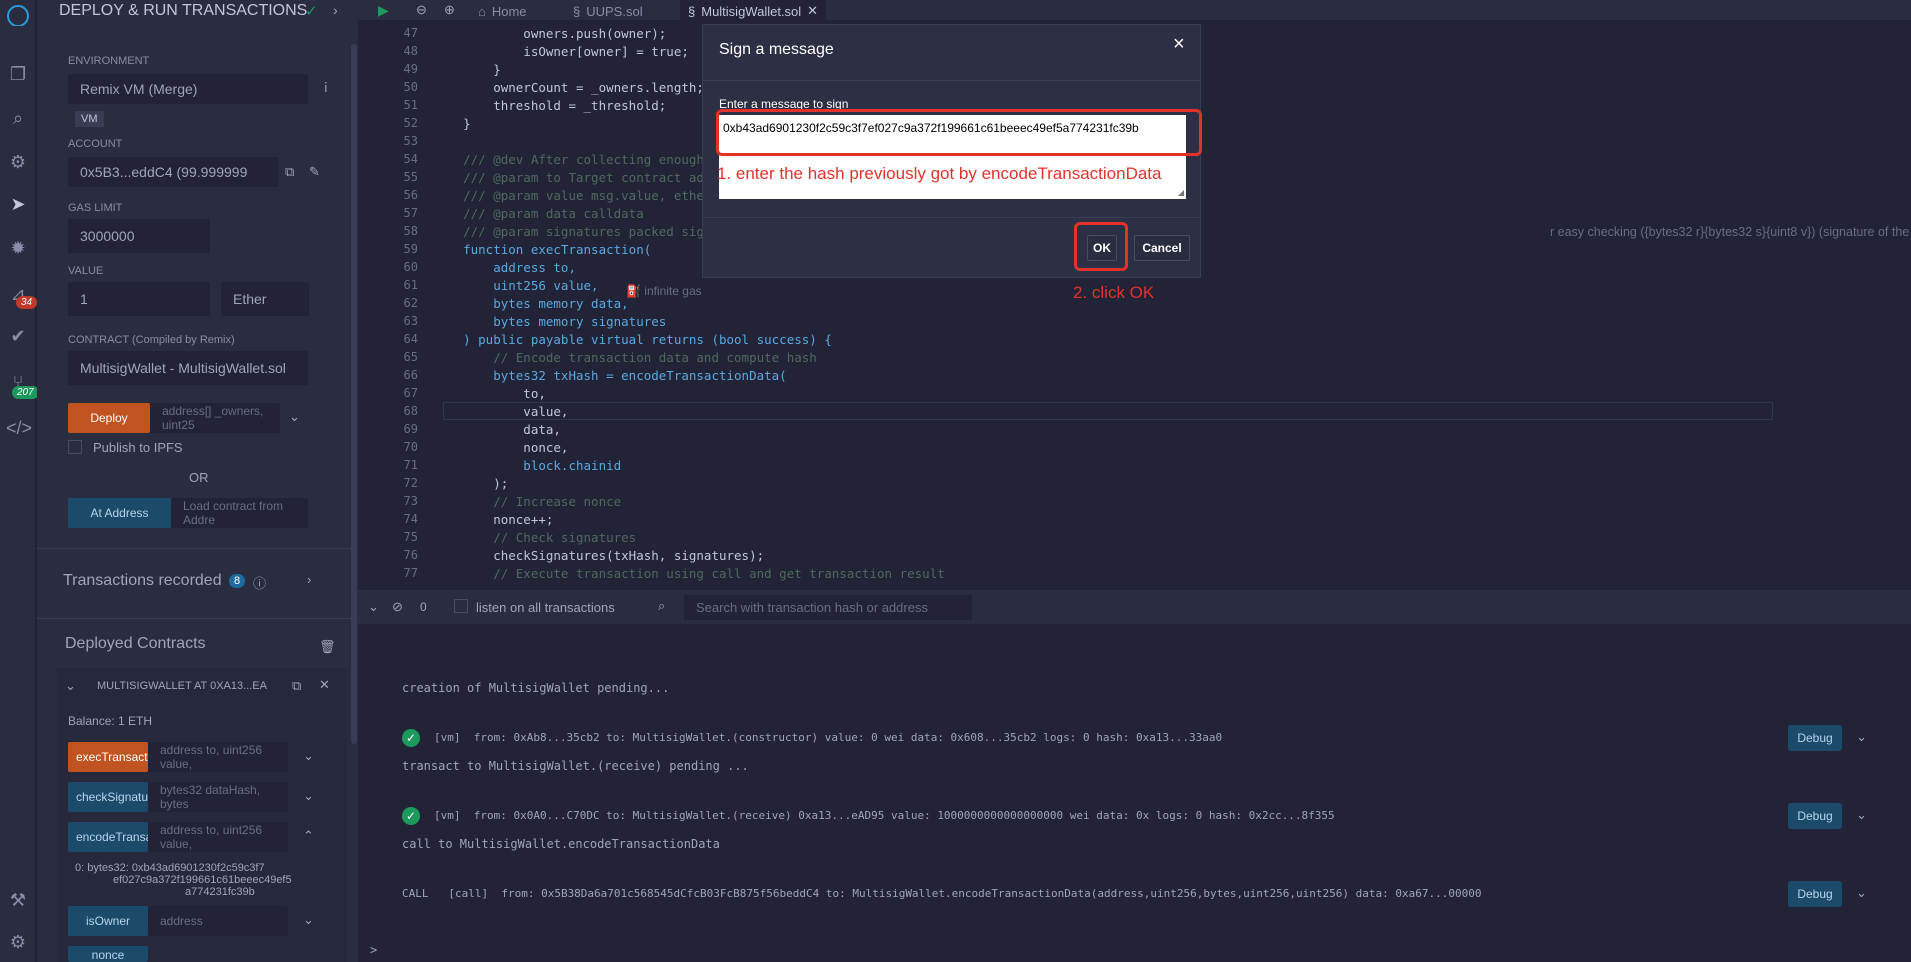  Describe the element at coordinates (410, 33) in the screenshot. I see `line-number: 47` at that location.